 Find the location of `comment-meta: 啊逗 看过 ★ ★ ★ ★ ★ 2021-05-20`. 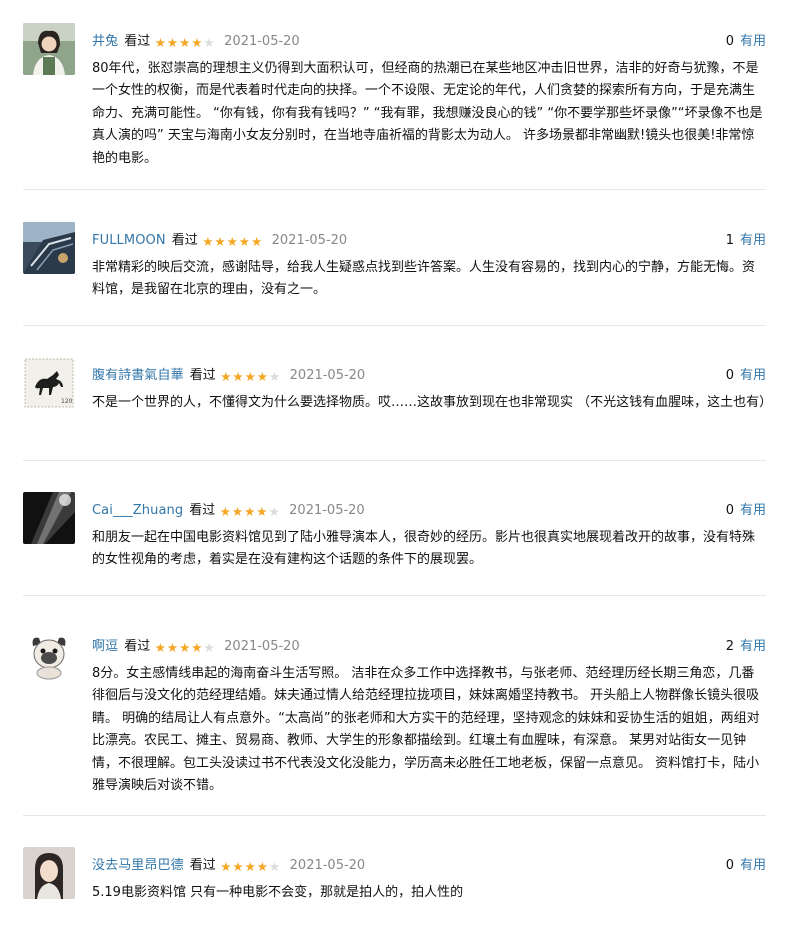

comment-meta: 啊逗 看过 ★ ★ ★ ★ ★ 2021-05-20 is located at coordinates (196, 647).